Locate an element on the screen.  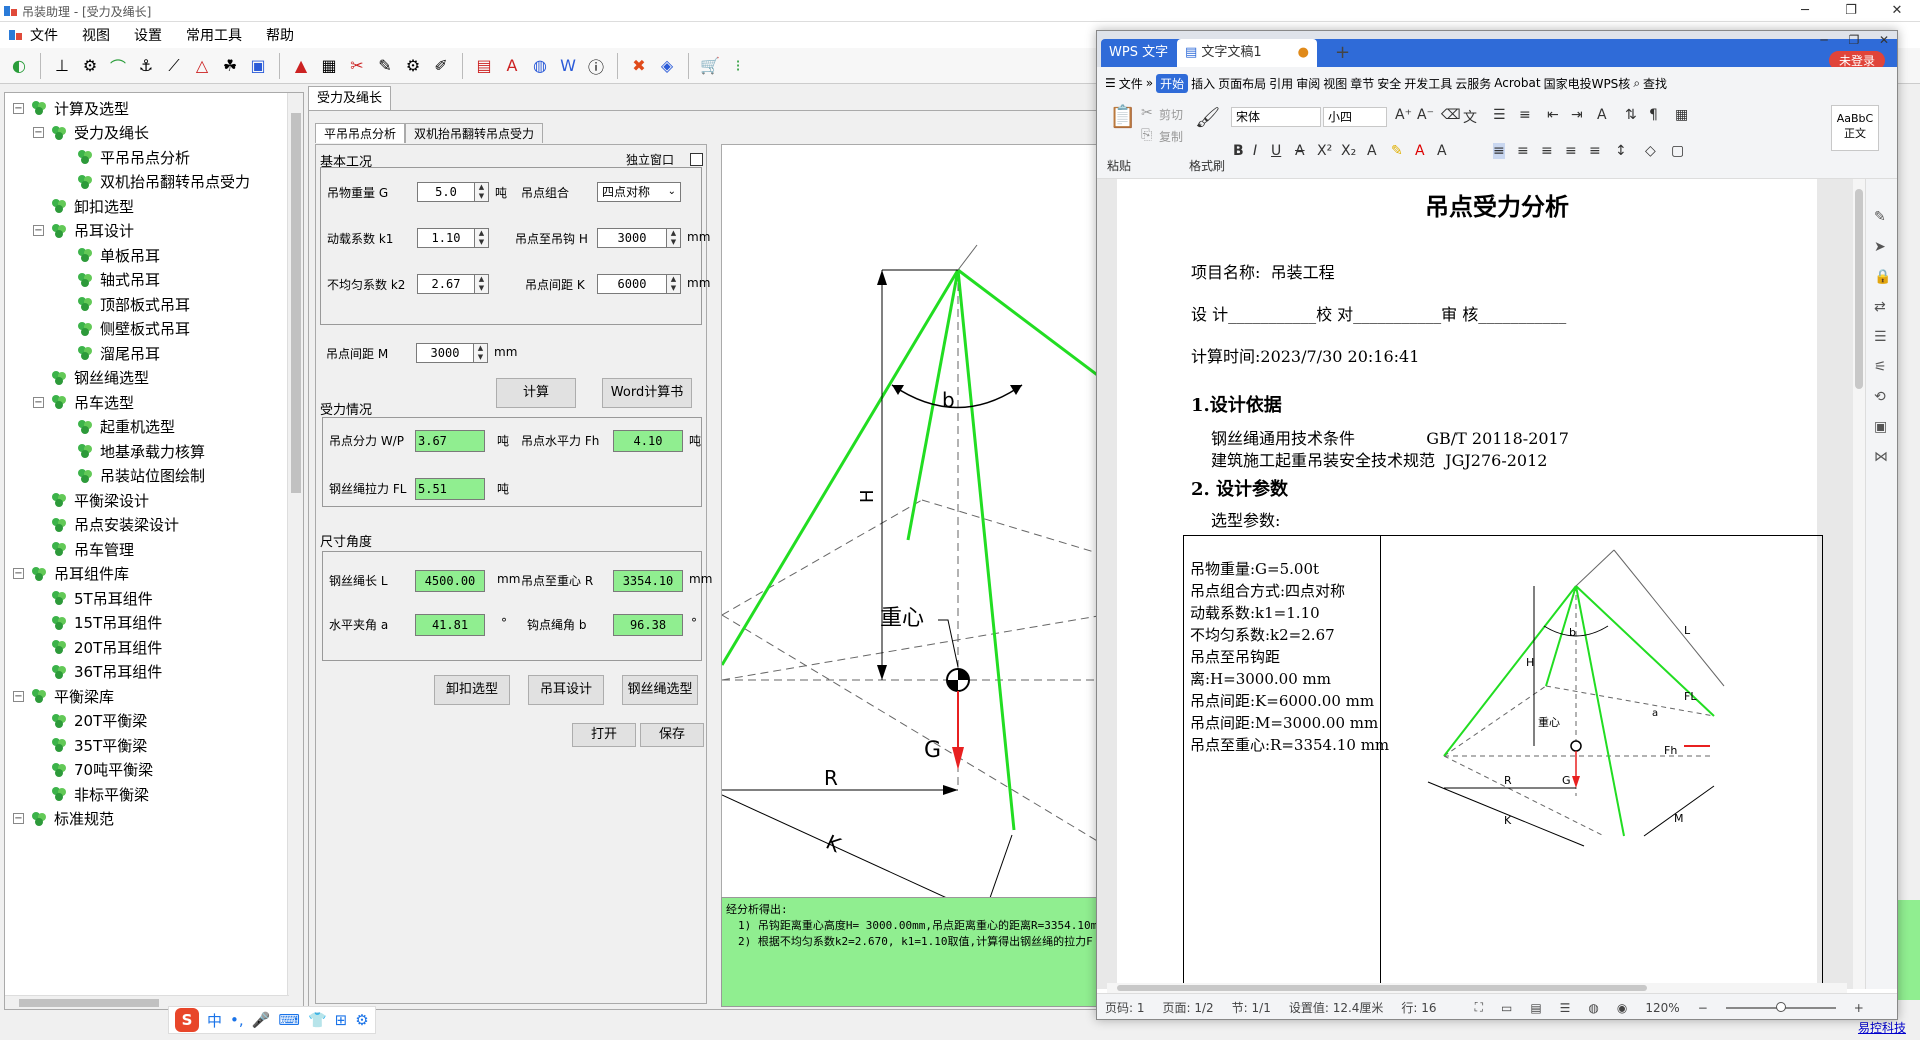
uneven-spinner: ▲ ▼ is located at coordinates (482, 284).